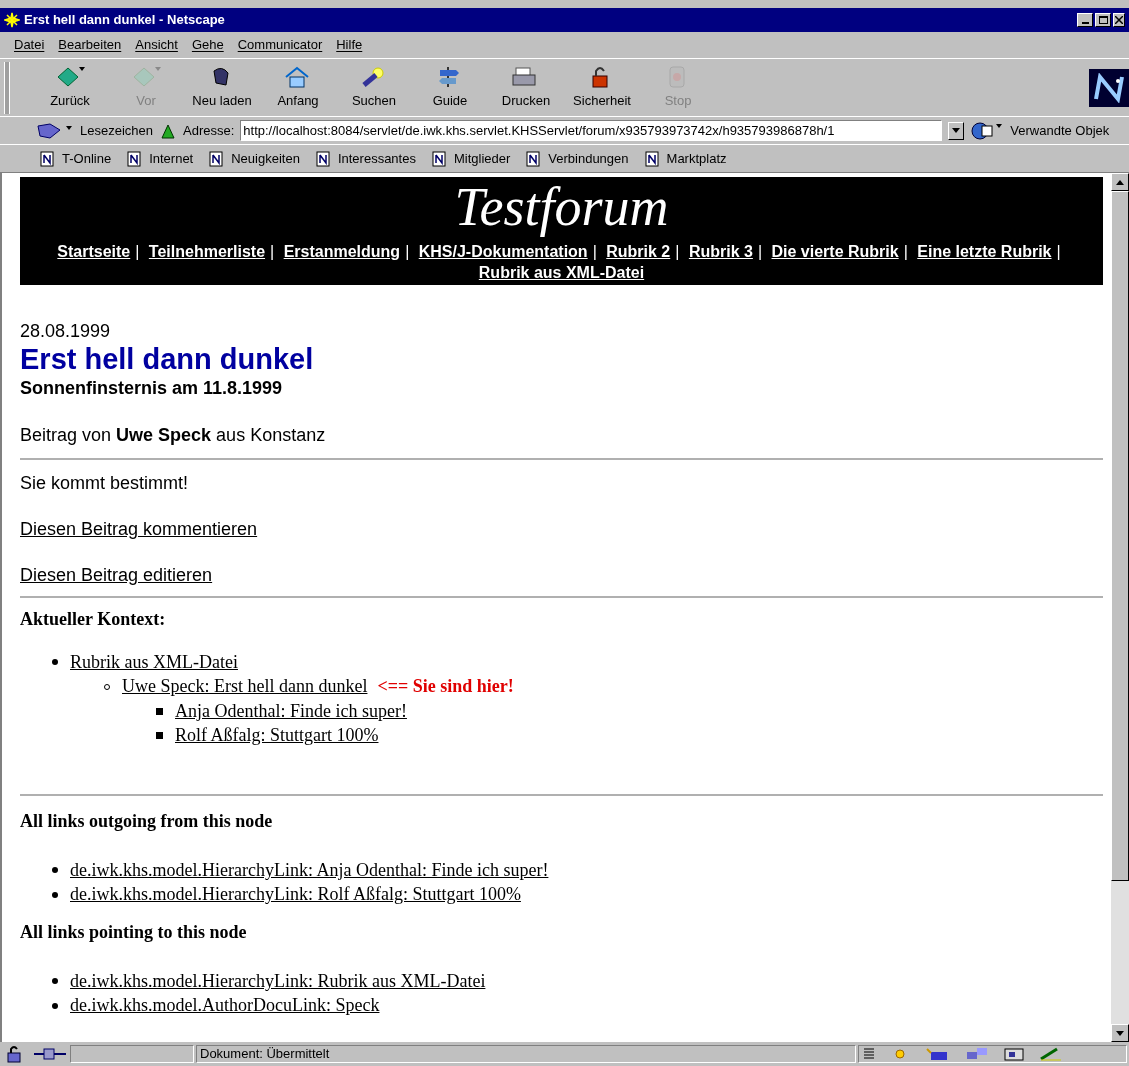 The image size is (1129, 1066). Describe the element at coordinates (209, 130) in the screenshot. I see `address-label: Adresse:` at that location.